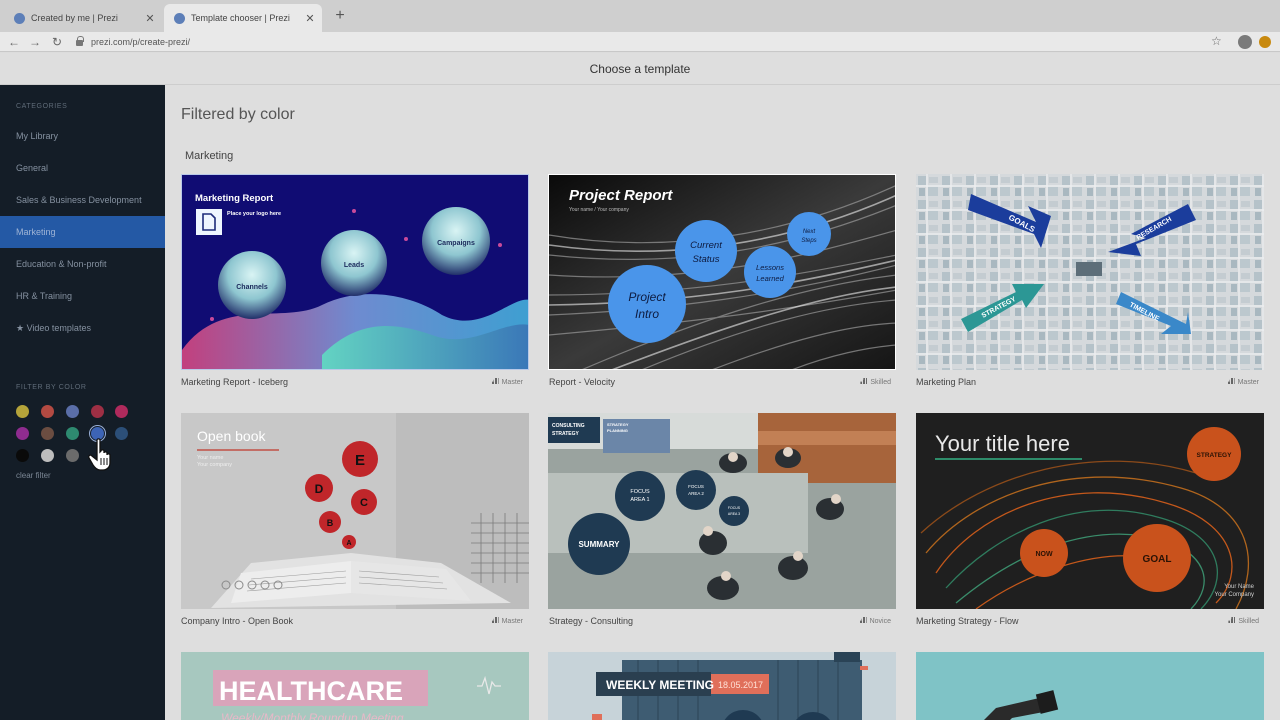 The height and width of the screenshot is (720, 1280). Describe the element at coordinates (231, 436) in the screenshot. I see `open-book-title: Open book` at that location.